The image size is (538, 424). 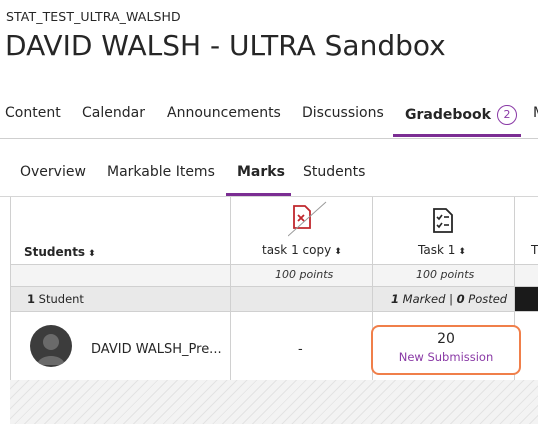 I want to click on student-count: 1 Student, so click(x=55, y=299).